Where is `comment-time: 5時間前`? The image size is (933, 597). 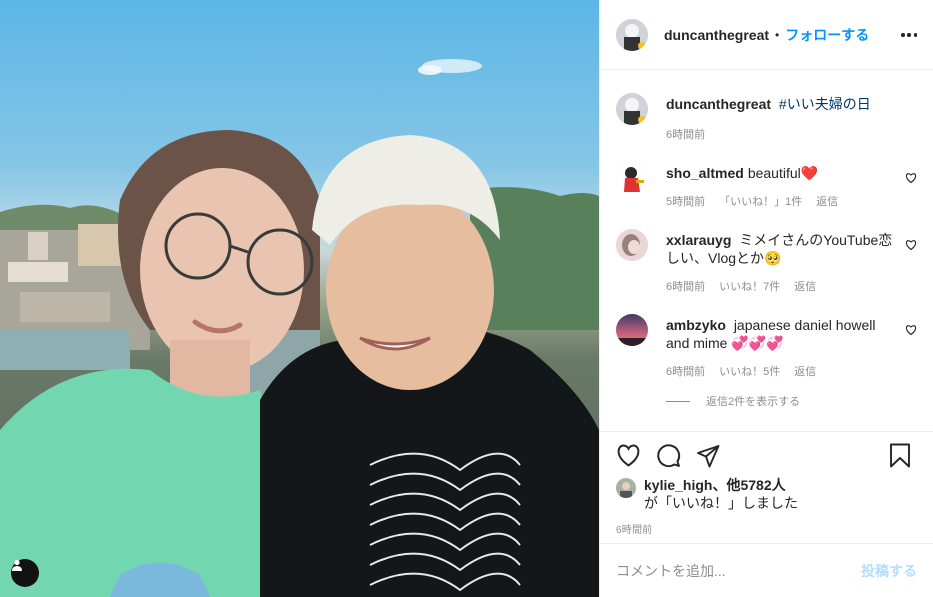 comment-time: 5時間前 is located at coordinates (685, 201).